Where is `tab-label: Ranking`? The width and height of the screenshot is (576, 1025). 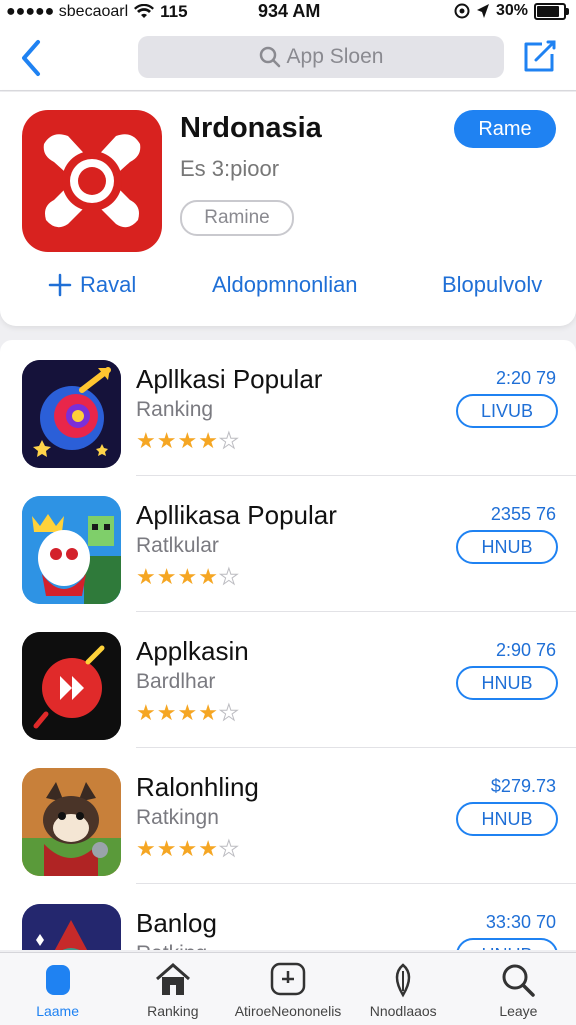
tab-label: Ranking is located at coordinates (173, 1011).